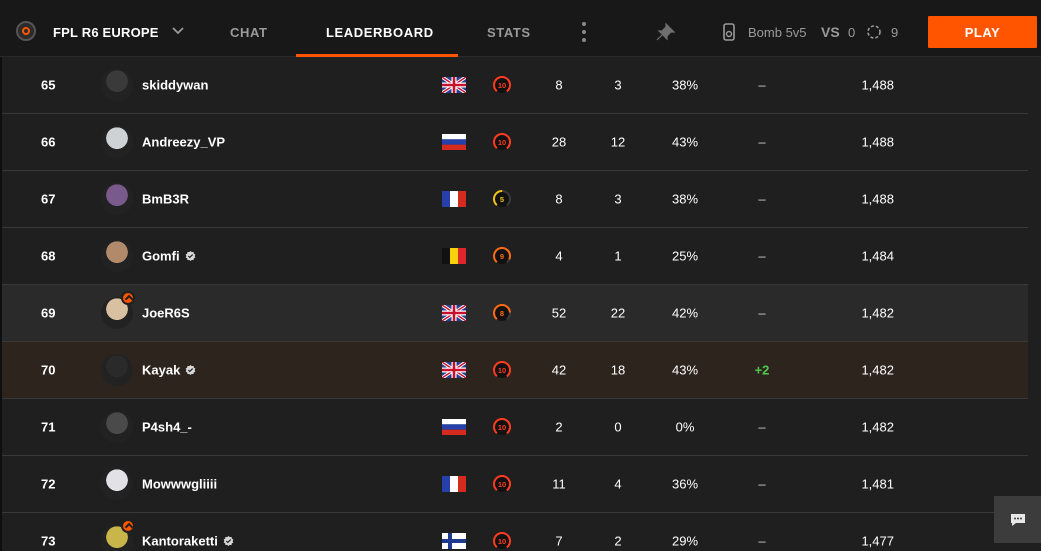 This screenshot has width=1041, height=551. I want to click on svg-text: 5, so click(502, 199).